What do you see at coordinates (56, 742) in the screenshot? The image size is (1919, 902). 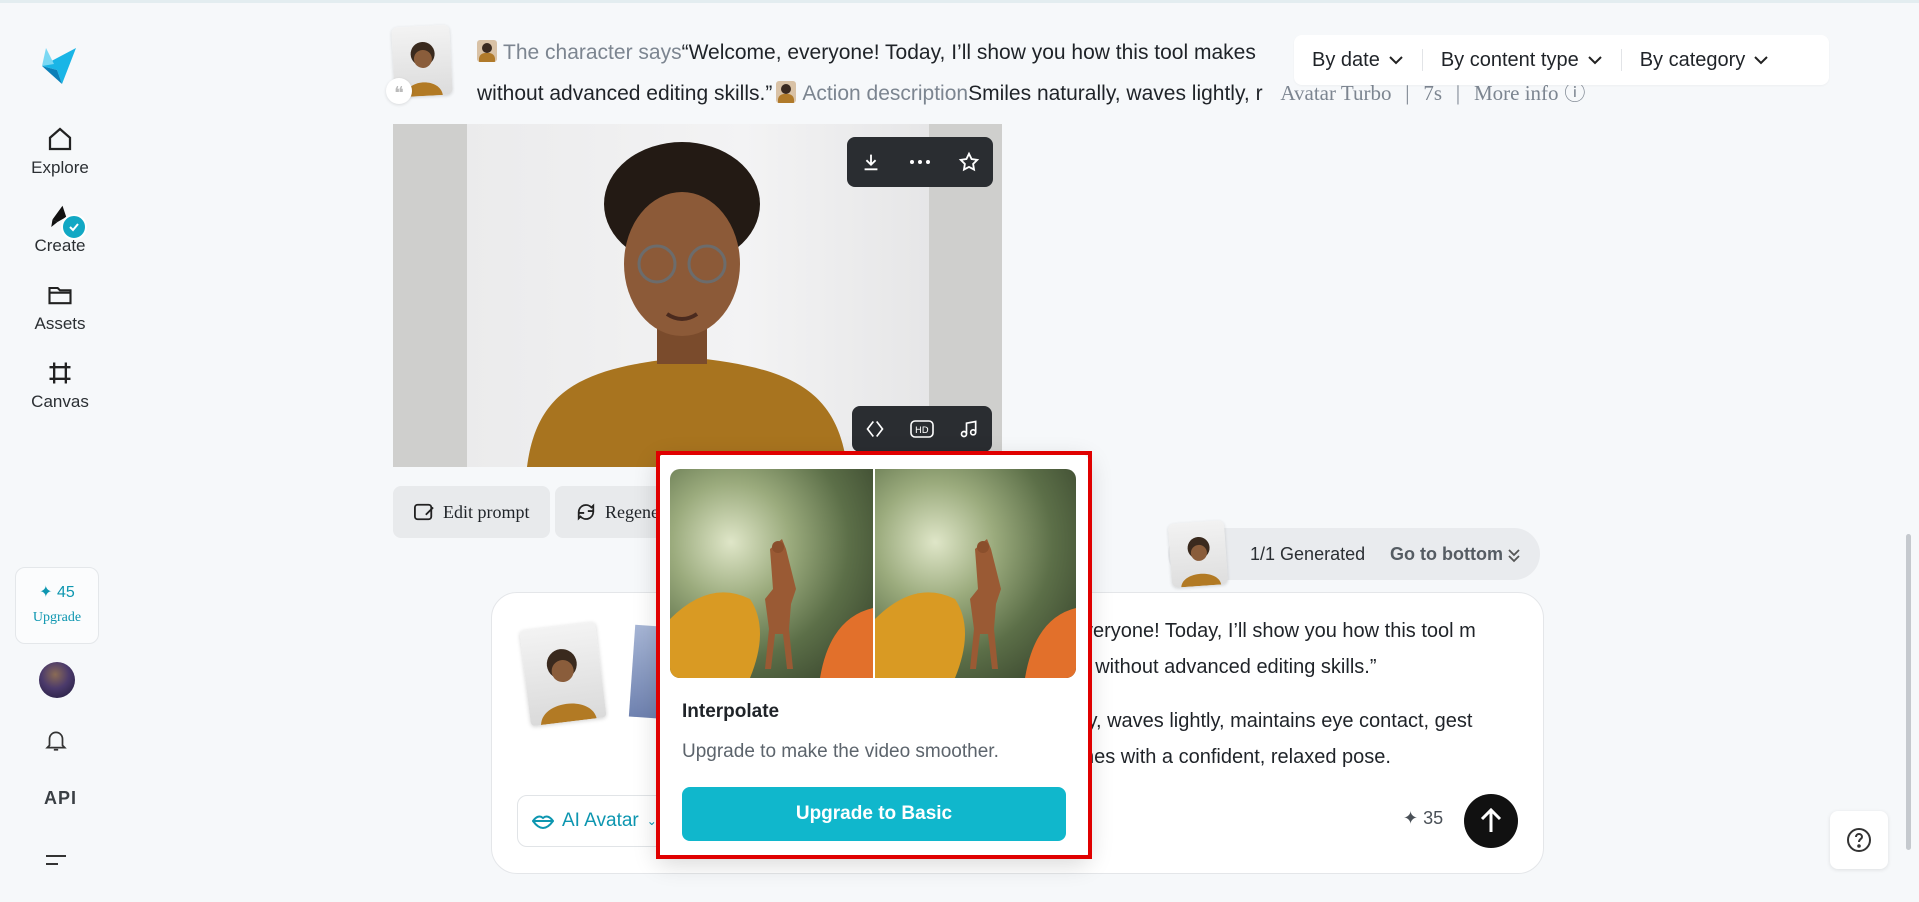 I see `bell-icon` at bounding box center [56, 742].